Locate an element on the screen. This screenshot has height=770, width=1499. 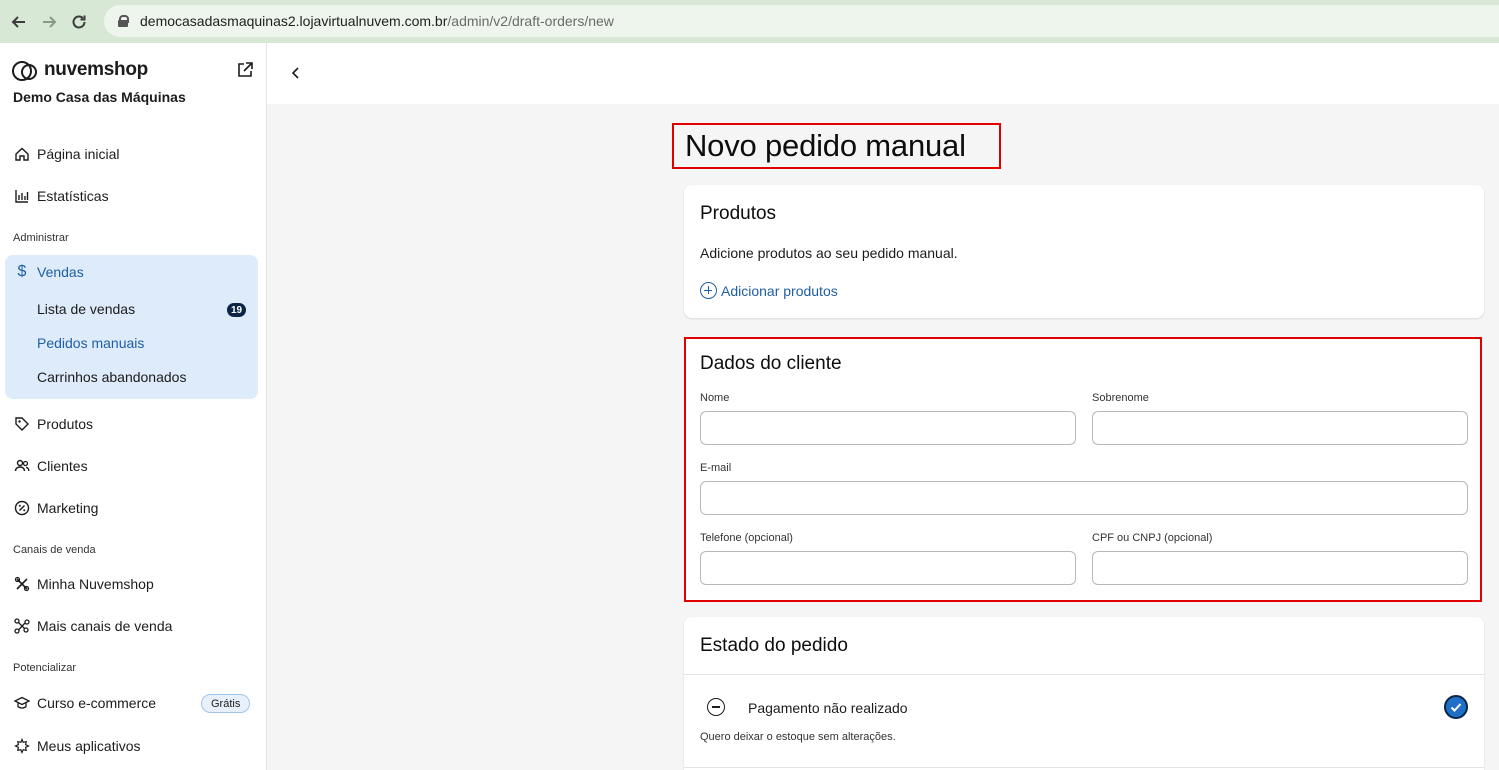
last-name-label: Sobrenome is located at coordinates (1120, 398).